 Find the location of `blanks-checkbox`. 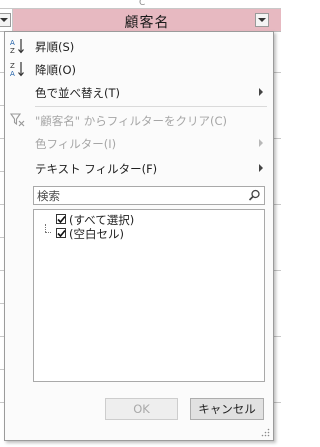

blanks-checkbox is located at coordinates (61, 233).